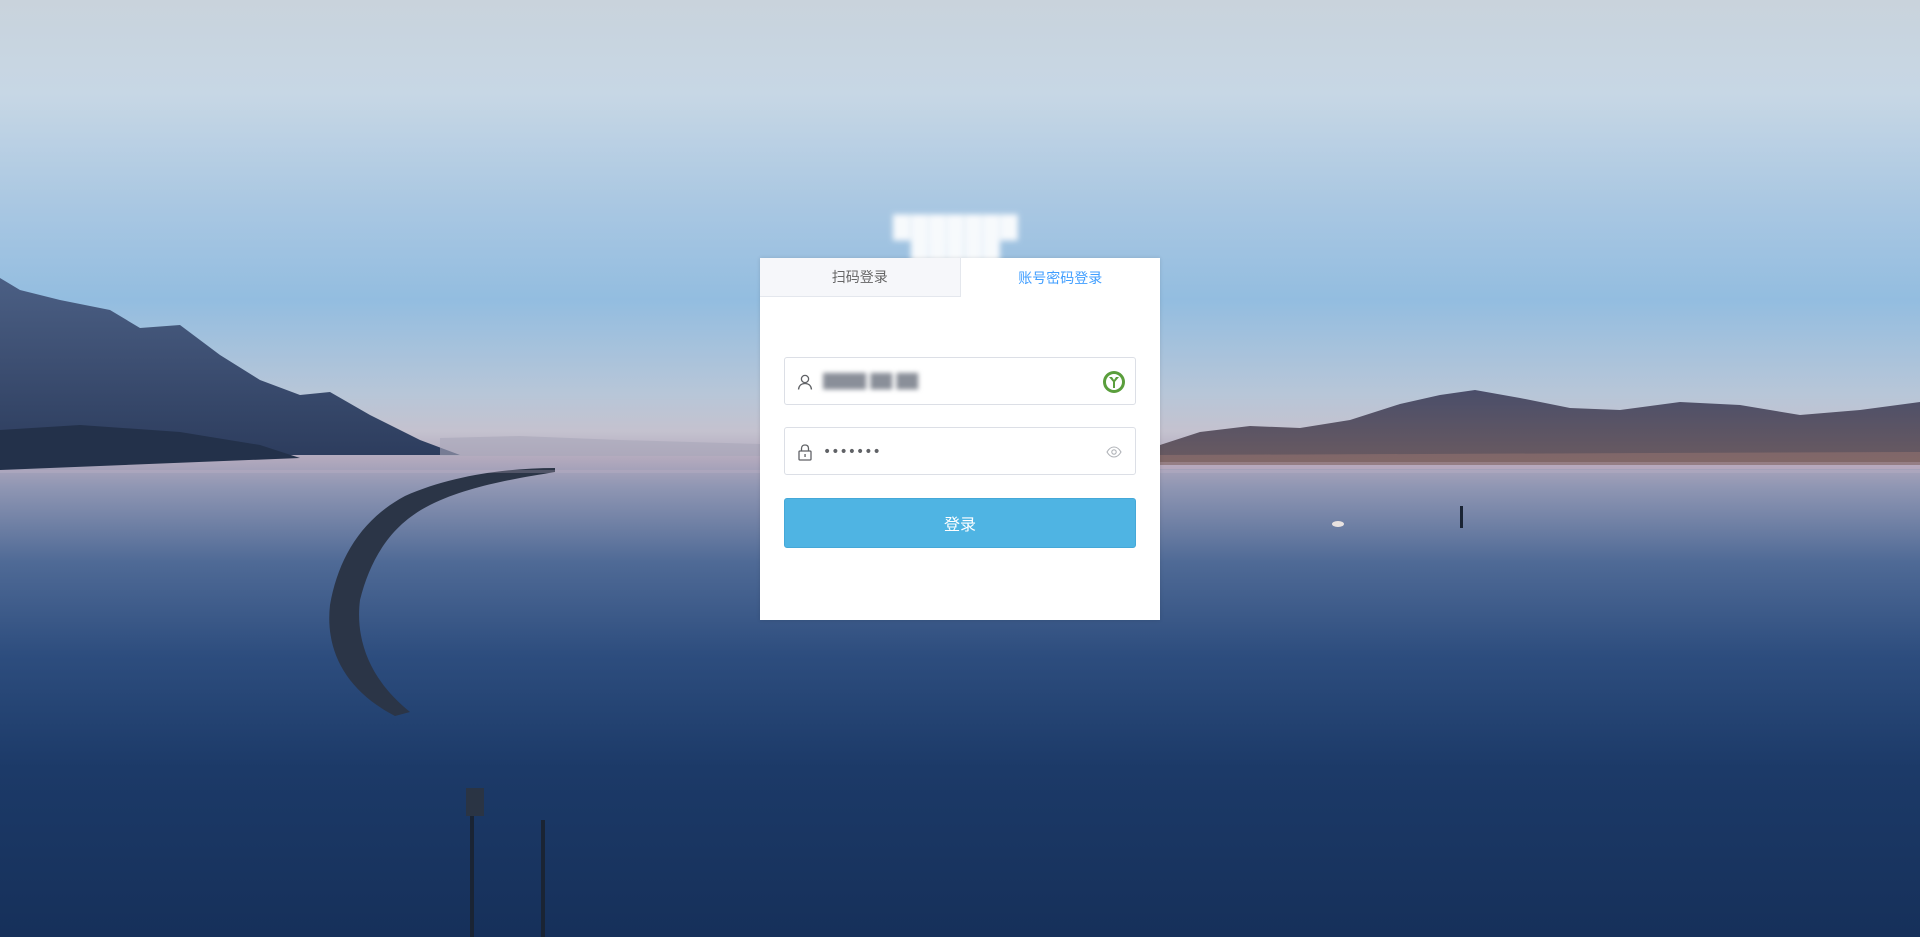 Image resolution: width=1920 pixels, height=937 pixels. Describe the element at coordinates (960, 523) in the screenshot. I see `login-button: 登录` at that location.